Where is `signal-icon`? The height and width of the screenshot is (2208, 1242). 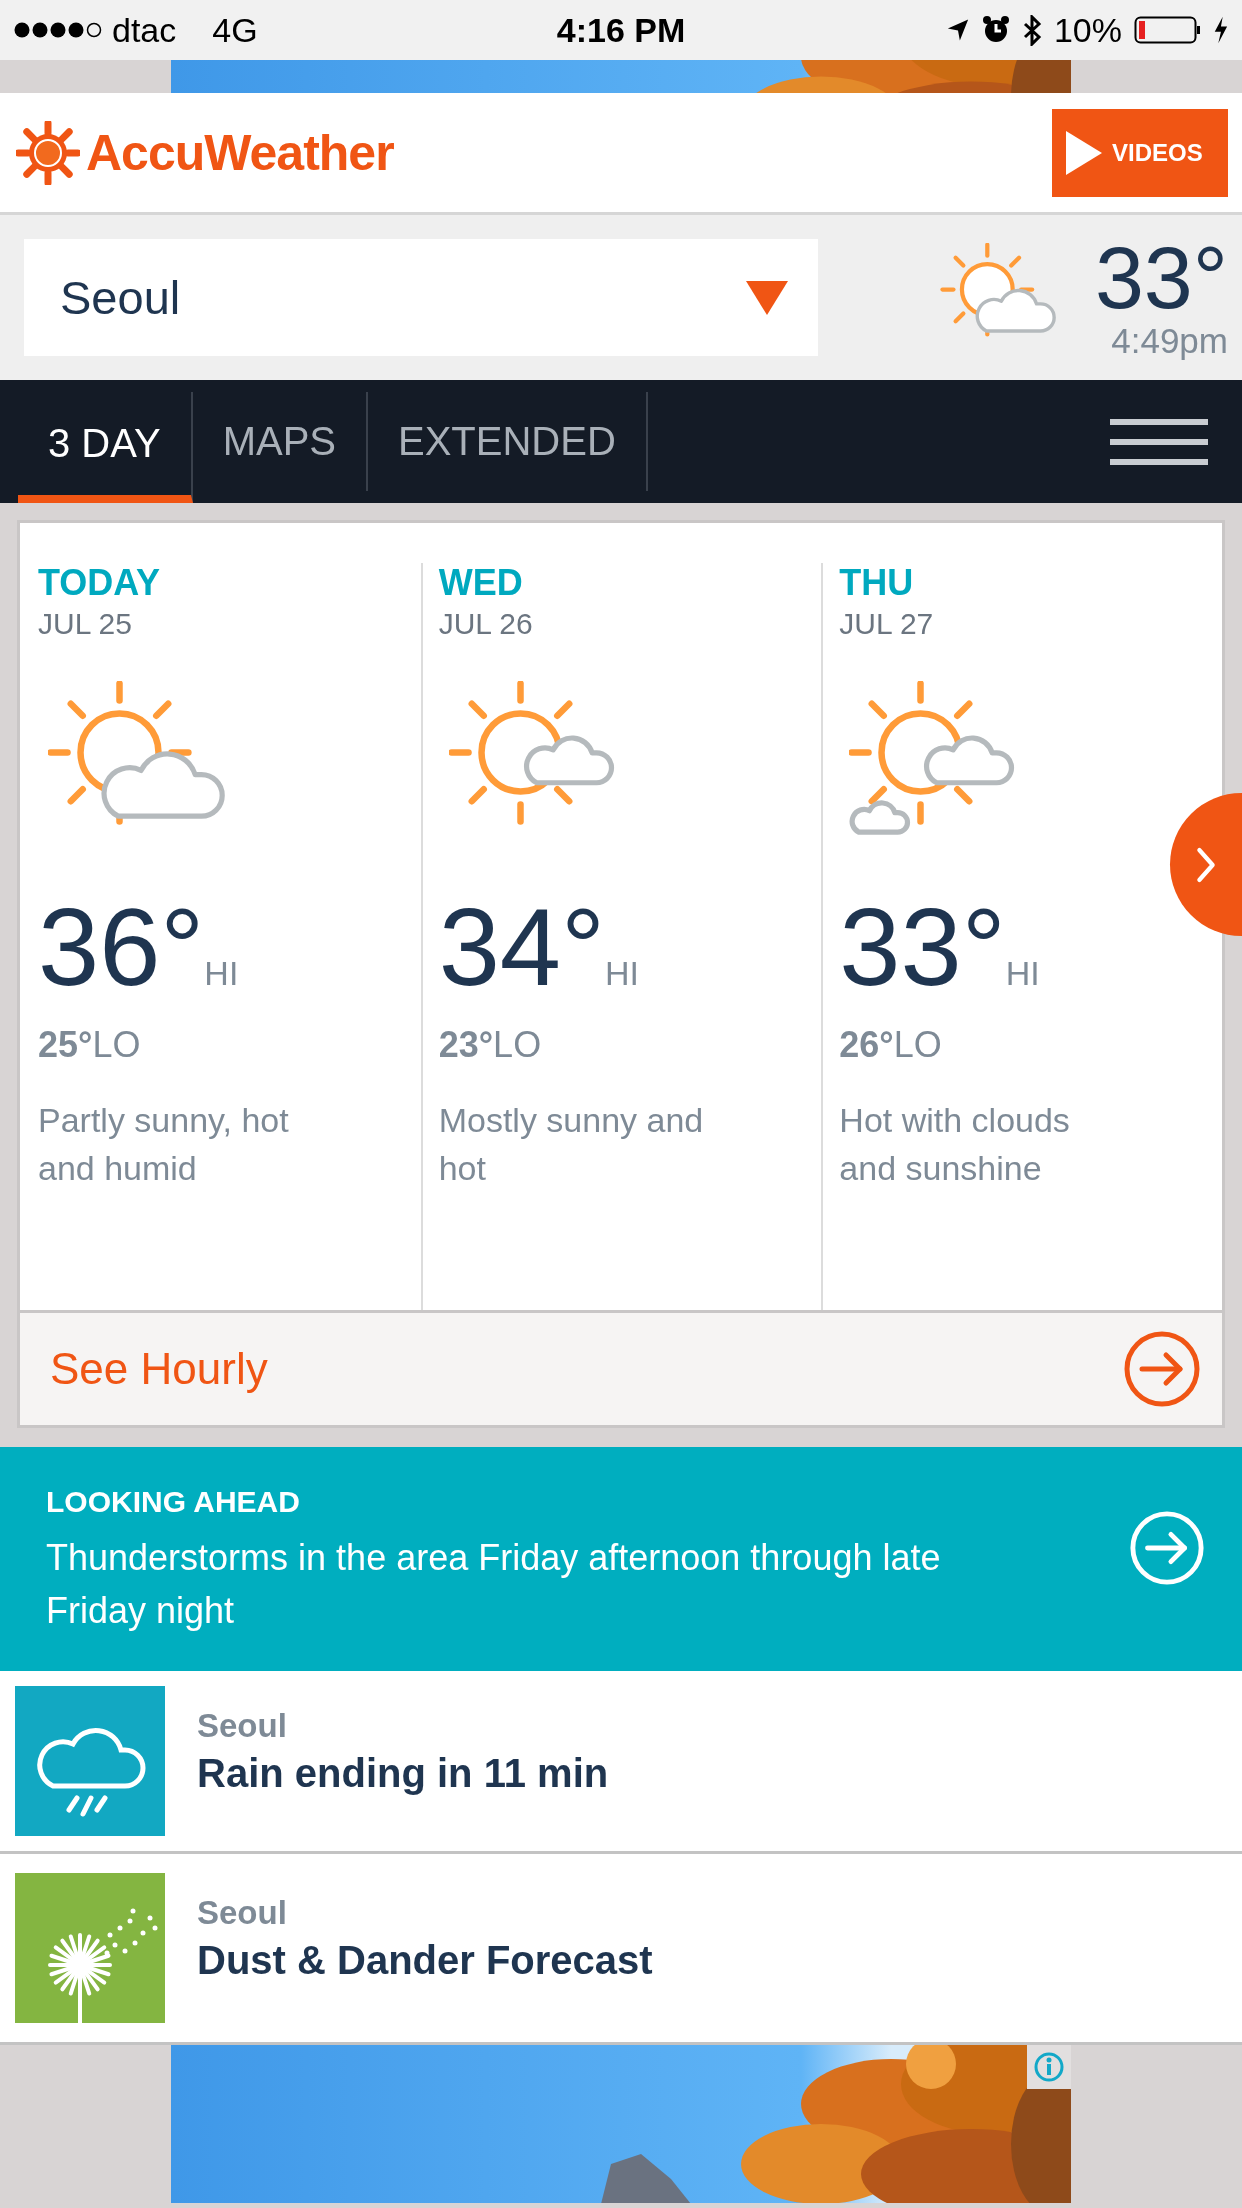 signal-icon is located at coordinates (58, 30).